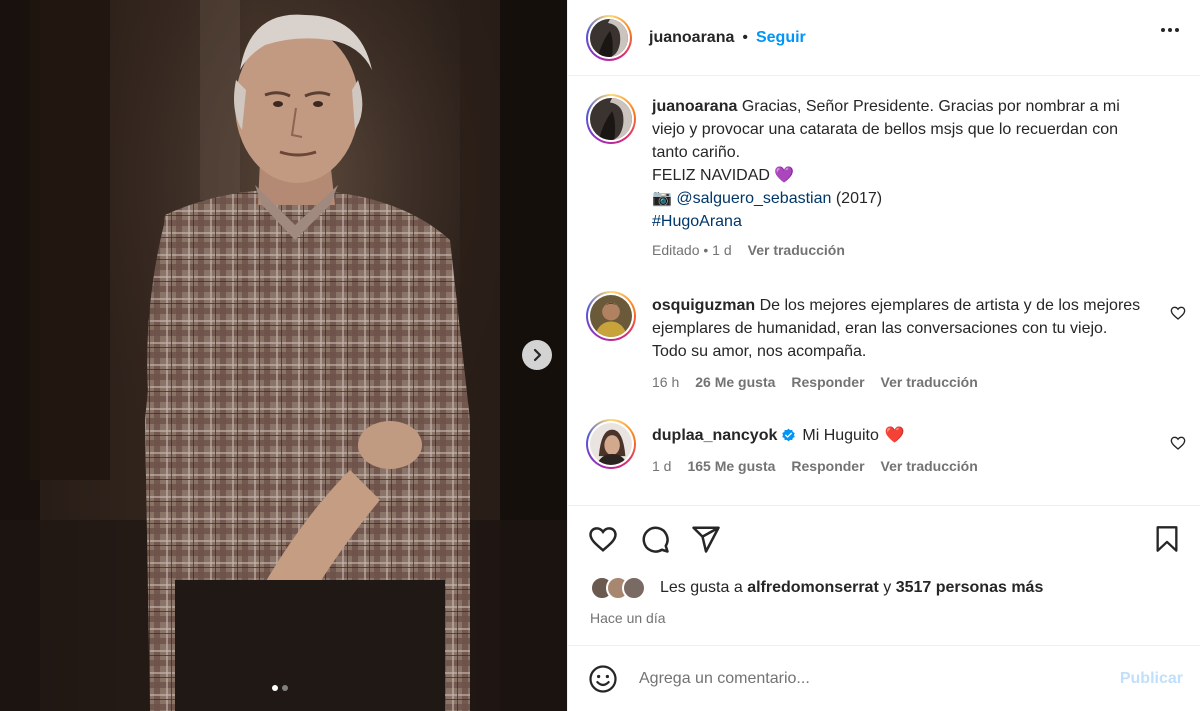 The height and width of the screenshot is (711, 1200). Describe the element at coordinates (692, 250) in the screenshot. I see `caption-edited: Editado • 1 d` at that location.